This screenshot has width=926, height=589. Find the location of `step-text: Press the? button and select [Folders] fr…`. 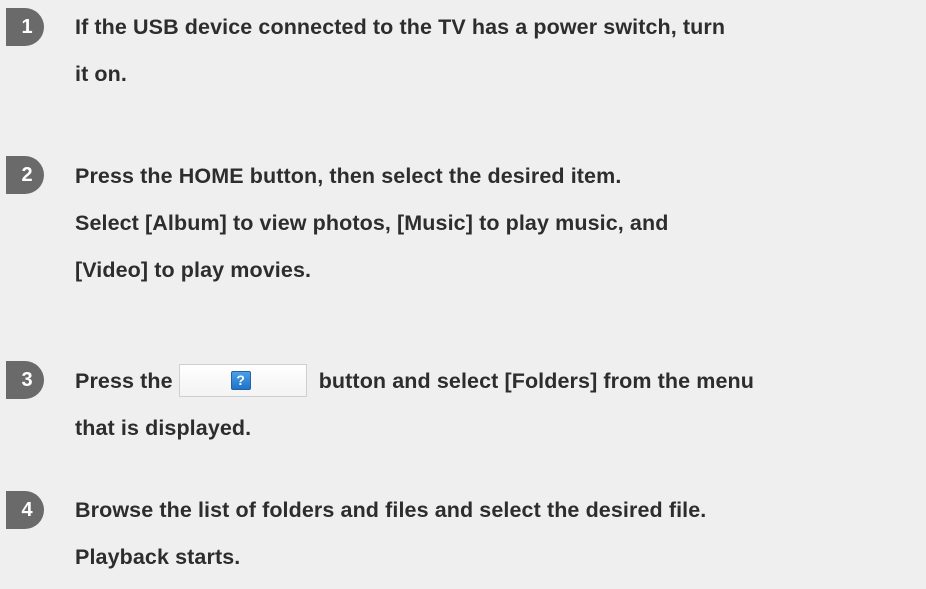

step-text: Press the? button and select [Folders] fr… is located at coordinates (496, 405).